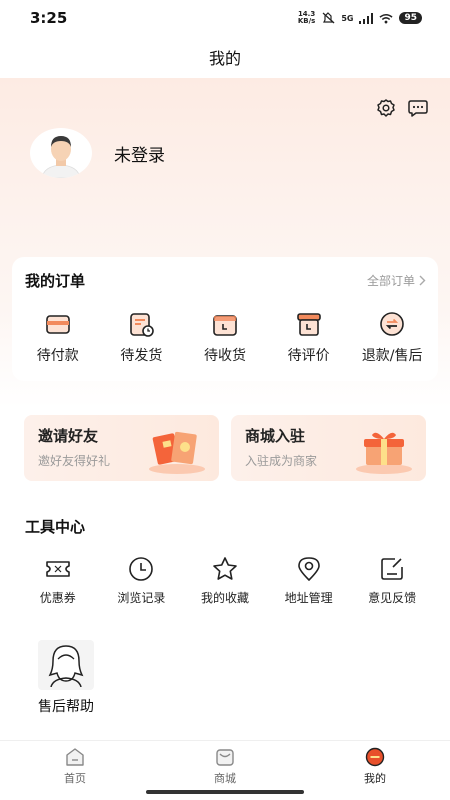 The width and height of the screenshot is (450, 800). I want to click on order-pending-review: 待评价, so click(309, 337).